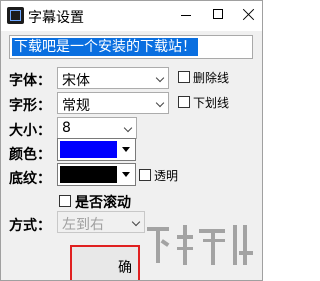 The height and width of the screenshot is (281, 320). What do you see at coordinates (184, 77) in the screenshot?
I see `strikethrough-checkbox` at bounding box center [184, 77].